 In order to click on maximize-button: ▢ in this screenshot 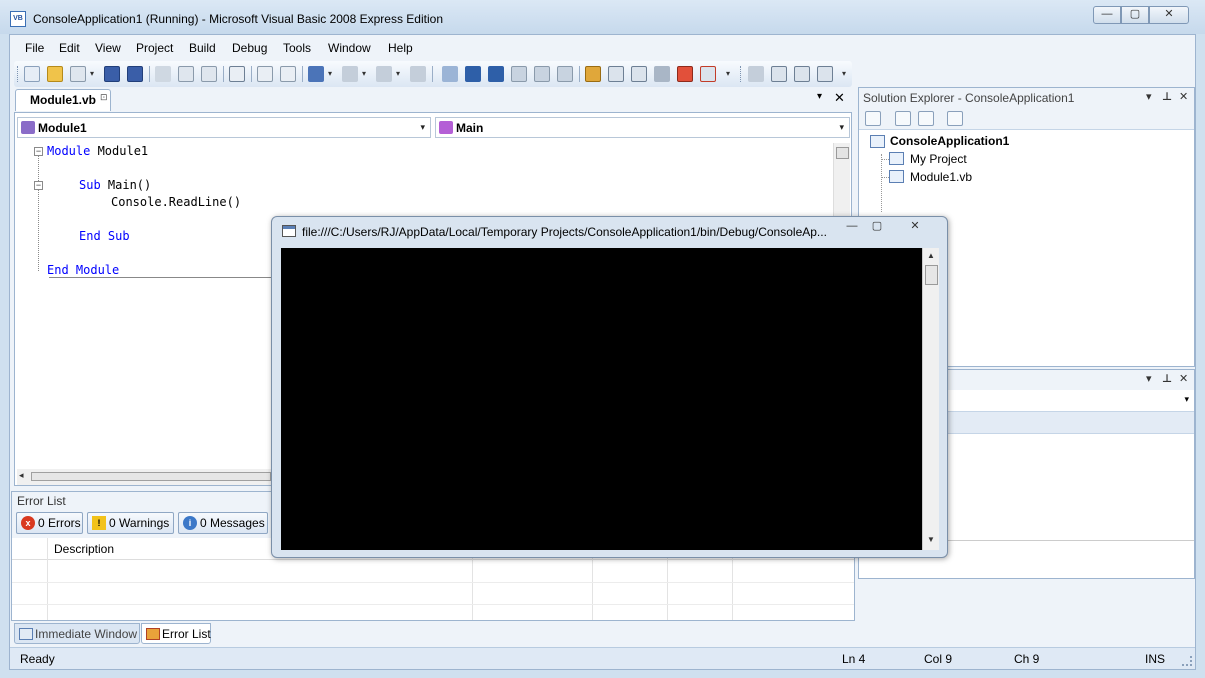, I will do `click(1135, 15)`.